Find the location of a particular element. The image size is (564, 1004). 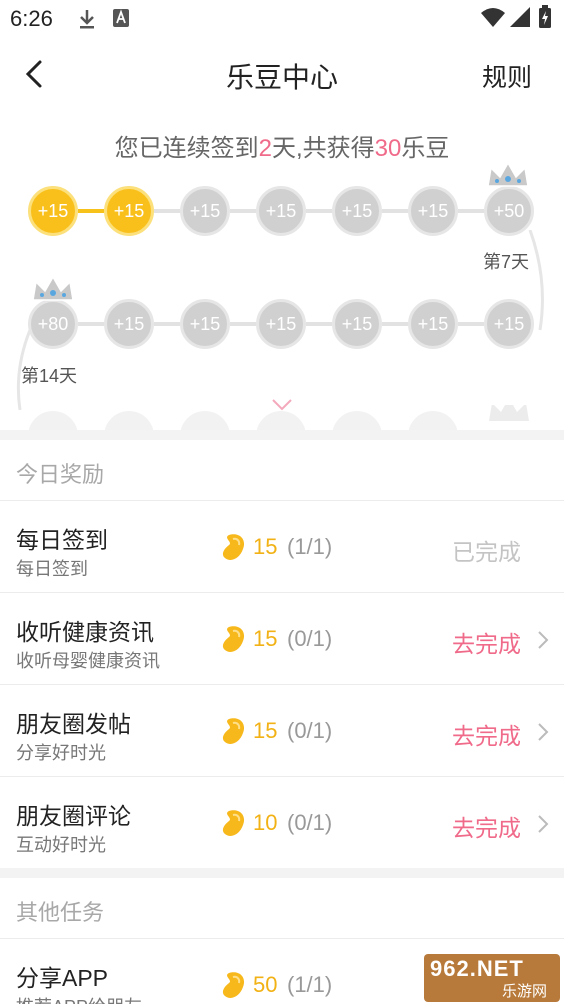

task-name: 分享APP is located at coordinates (62, 978).